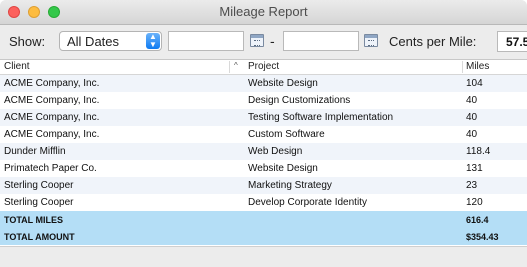 The image size is (527, 267). Describe the element at coordinates (474, 83) in the screenshot. I see `miles-cell: 104` at that location.